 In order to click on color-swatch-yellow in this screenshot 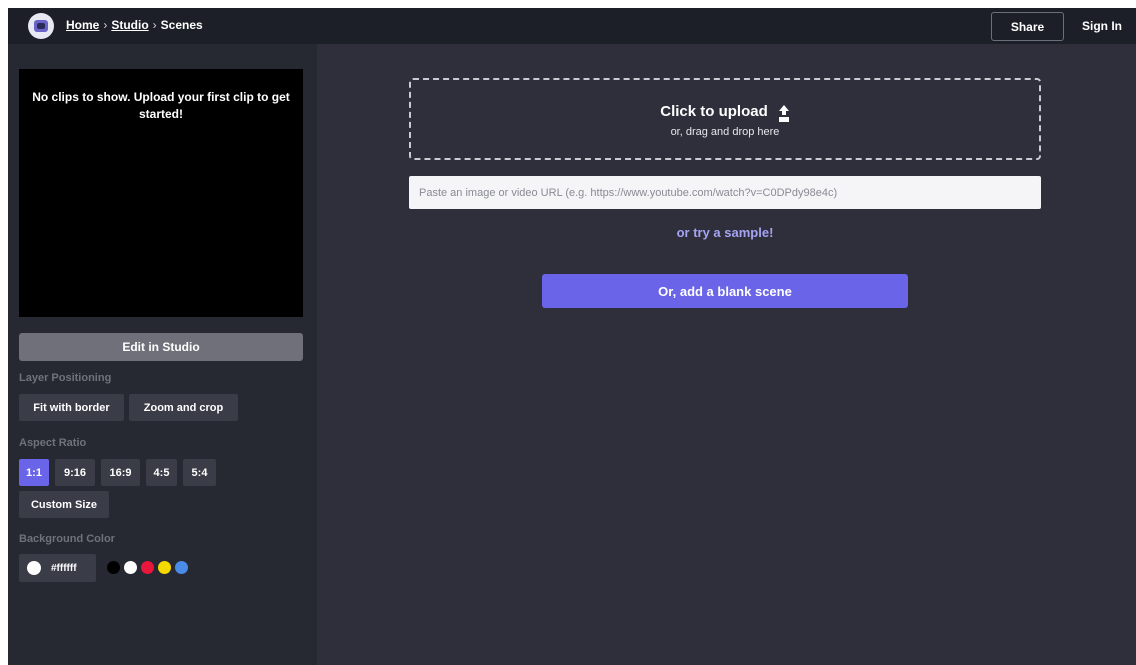, I will do `click(164, 567)`.